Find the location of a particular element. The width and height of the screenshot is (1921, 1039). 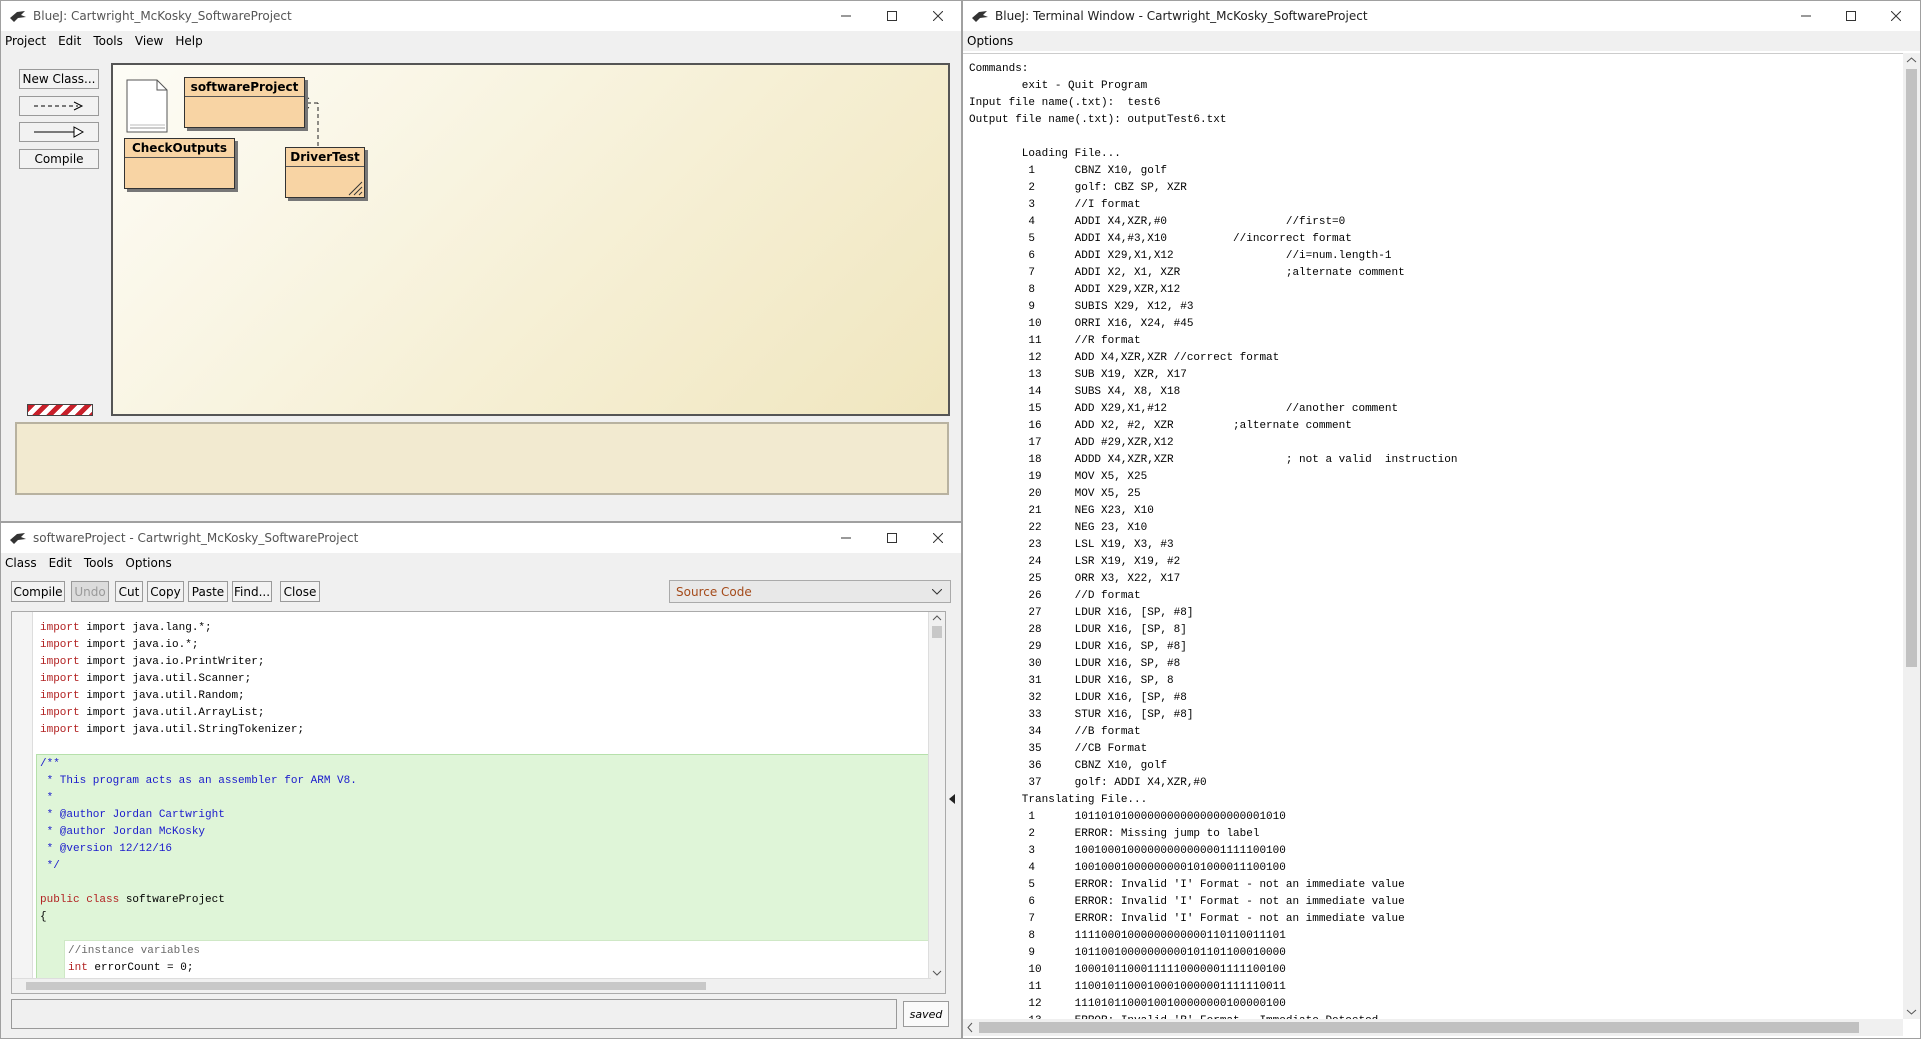

terminal-line: 5 ADDI X4,#3,X10 //incorrect format is located at coordinates (1160, 239).